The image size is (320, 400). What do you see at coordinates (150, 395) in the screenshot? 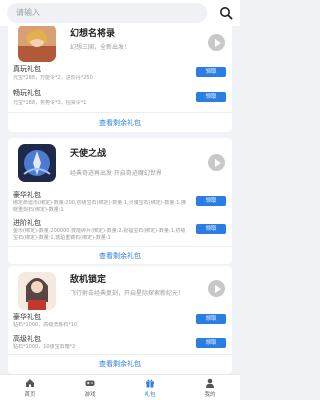
I see `tab-label: 礼包` at bounding box center [150, 395].